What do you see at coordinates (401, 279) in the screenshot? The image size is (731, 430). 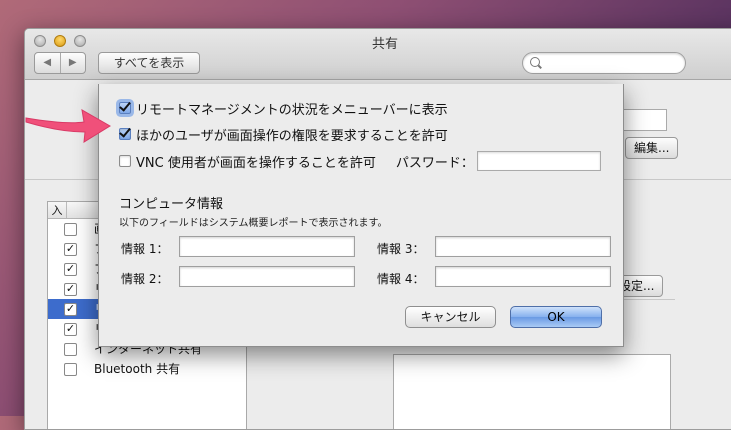 I see `info-4-label: 情報 4：` at bounding box center [401, 279].